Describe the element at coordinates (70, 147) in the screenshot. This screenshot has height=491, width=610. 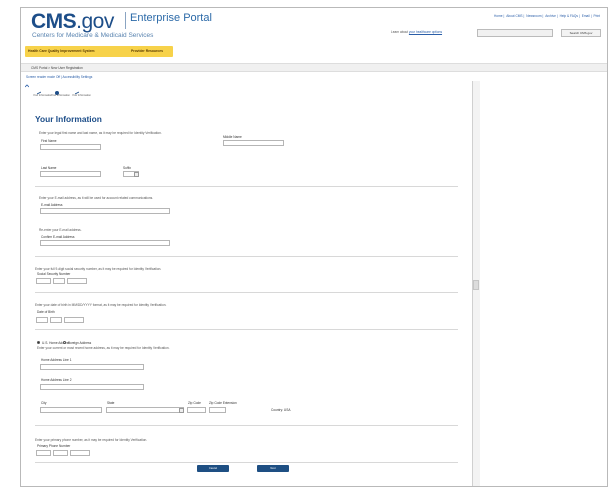
I see `first-name-input` at that location.